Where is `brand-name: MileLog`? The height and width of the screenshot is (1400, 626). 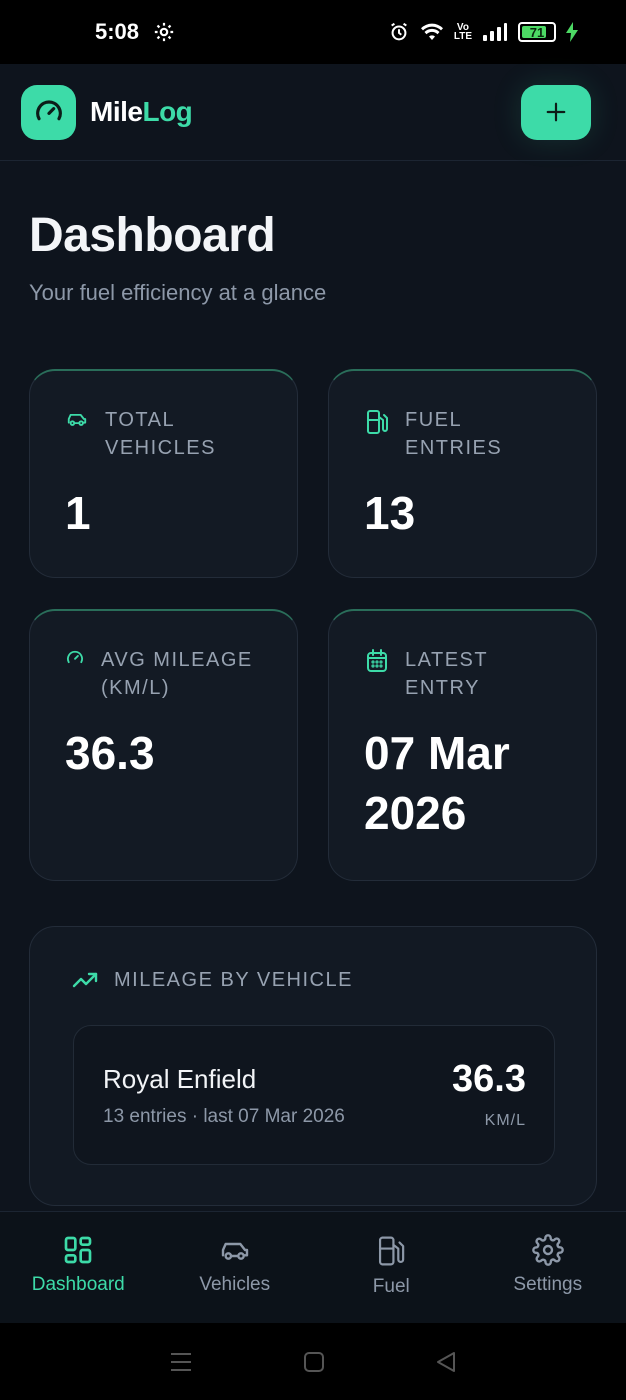 brand-name: MileLog is located at coordinates (141, 111).